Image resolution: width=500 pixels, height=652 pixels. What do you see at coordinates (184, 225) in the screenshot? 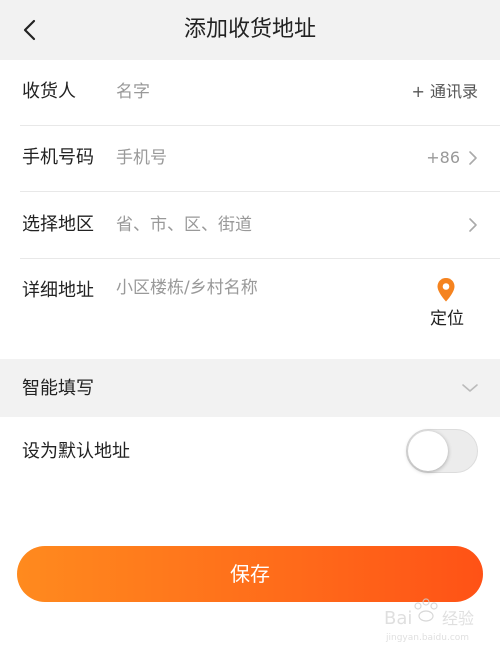
I see `region-selector: 省、市、区、街道` at bounding box center [184, 225].